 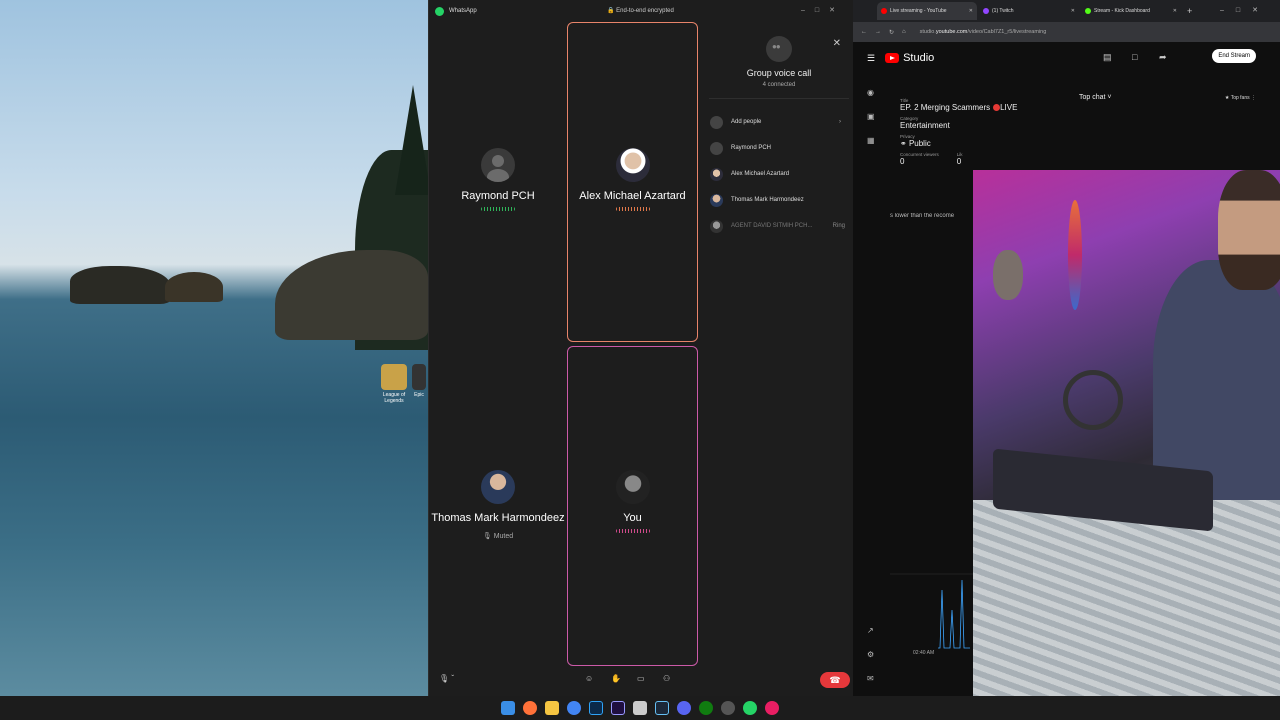 I want to click on whatsapp-logo-icon, so click(x=439, y=11).